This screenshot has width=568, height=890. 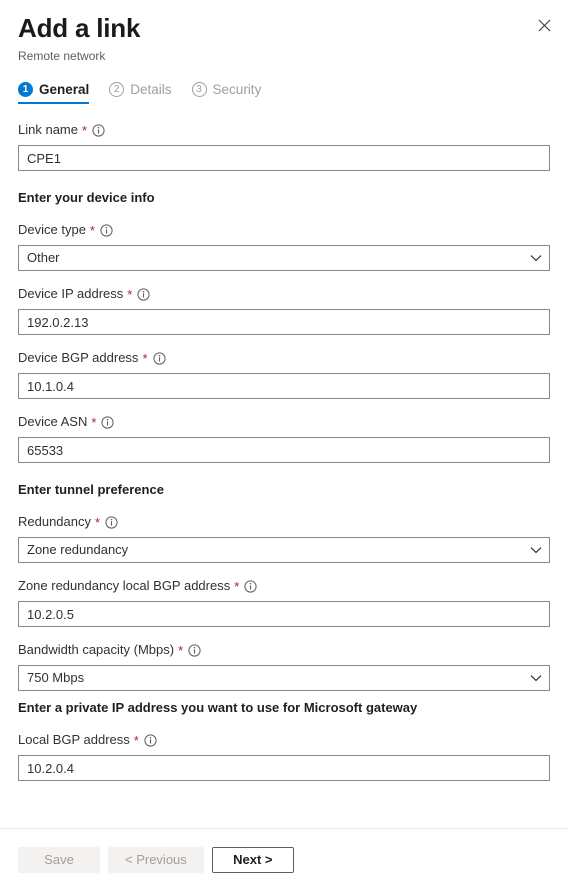 What do you see at coordinates (59, 859) in the screenshot?
I see `save-button: Save` at bounding box center [59, 859].